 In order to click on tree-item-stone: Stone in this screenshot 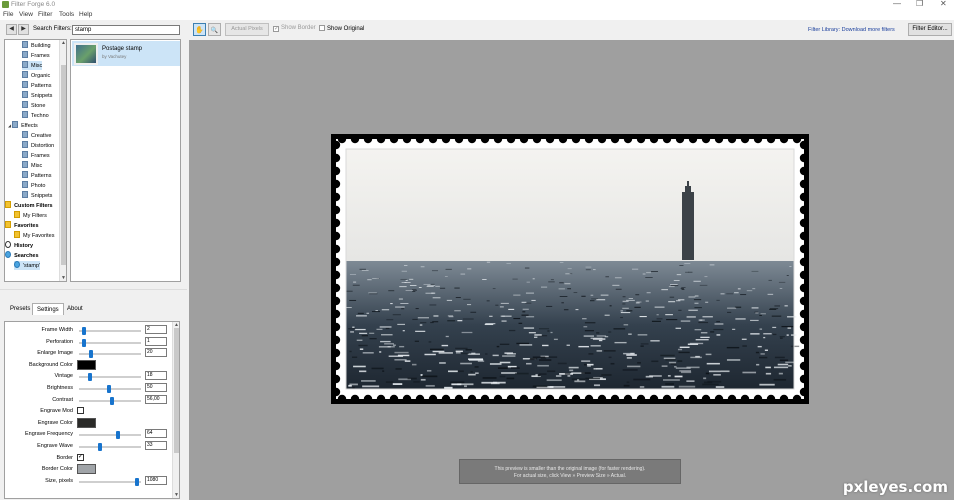, I will do `click(33, 105)`.